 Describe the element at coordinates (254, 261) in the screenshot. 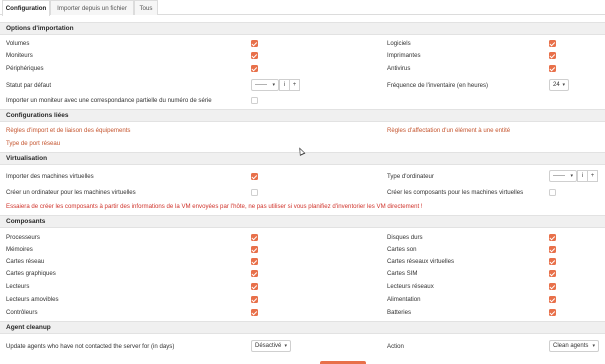

I see `checkbox-cartes-reseau` at that location.